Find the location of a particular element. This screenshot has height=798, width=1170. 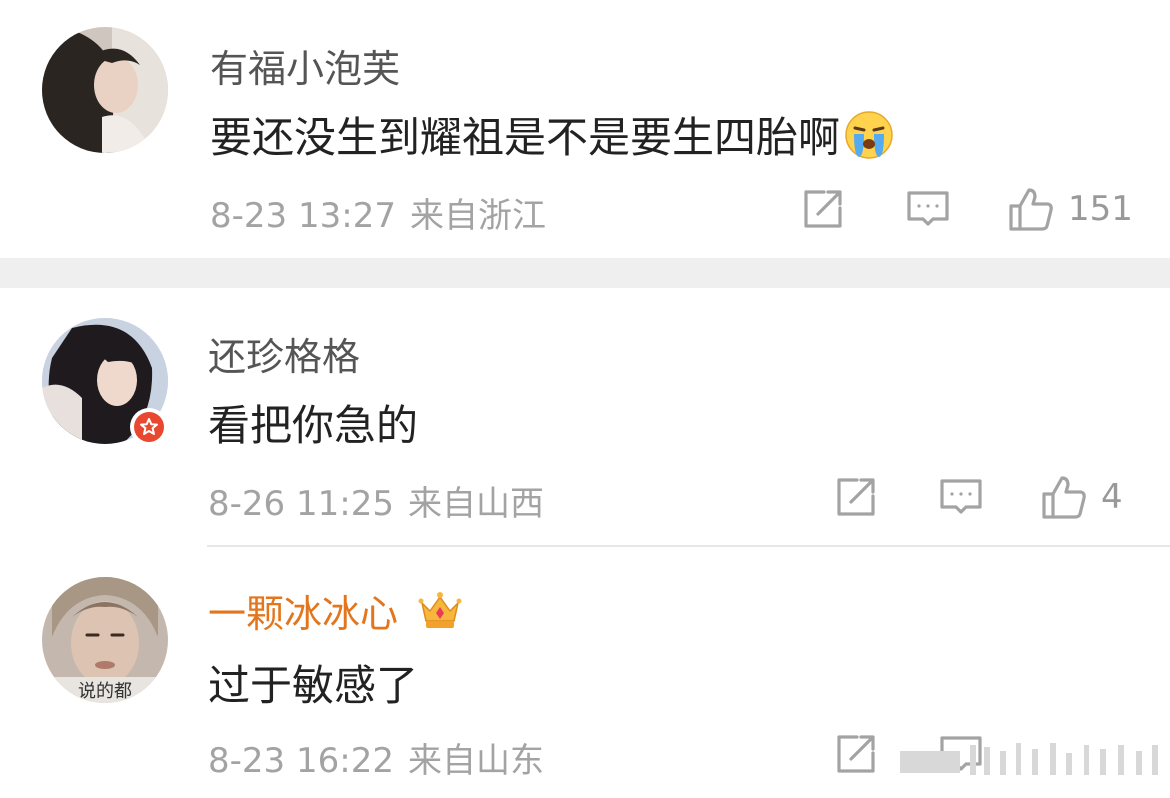

username: 还珍格格 is located at coordinates (284, 353).